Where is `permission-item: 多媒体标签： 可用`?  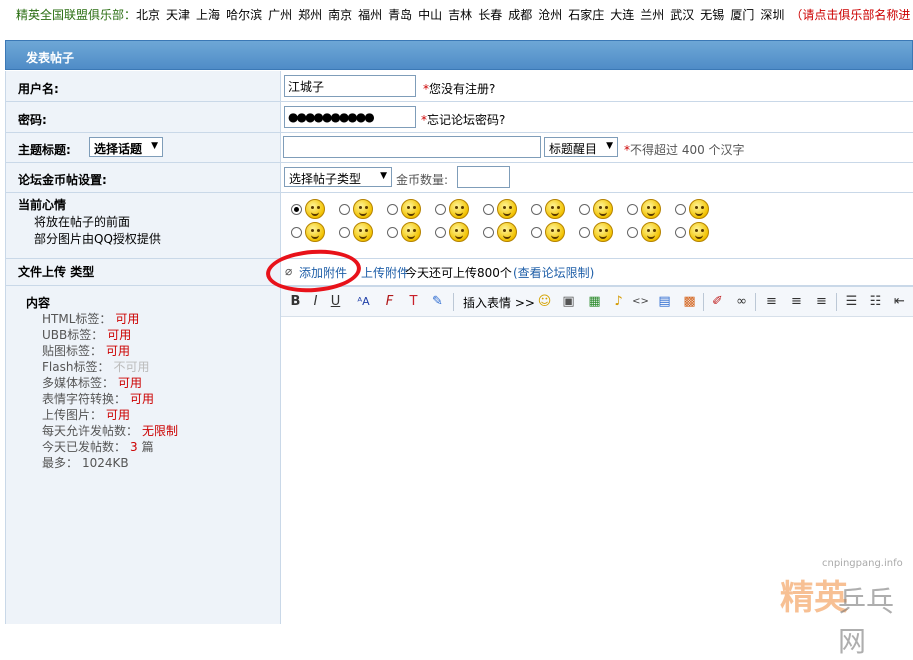 permission-item: 多媒体标签： 可用 is located at coordinates (92, 382).